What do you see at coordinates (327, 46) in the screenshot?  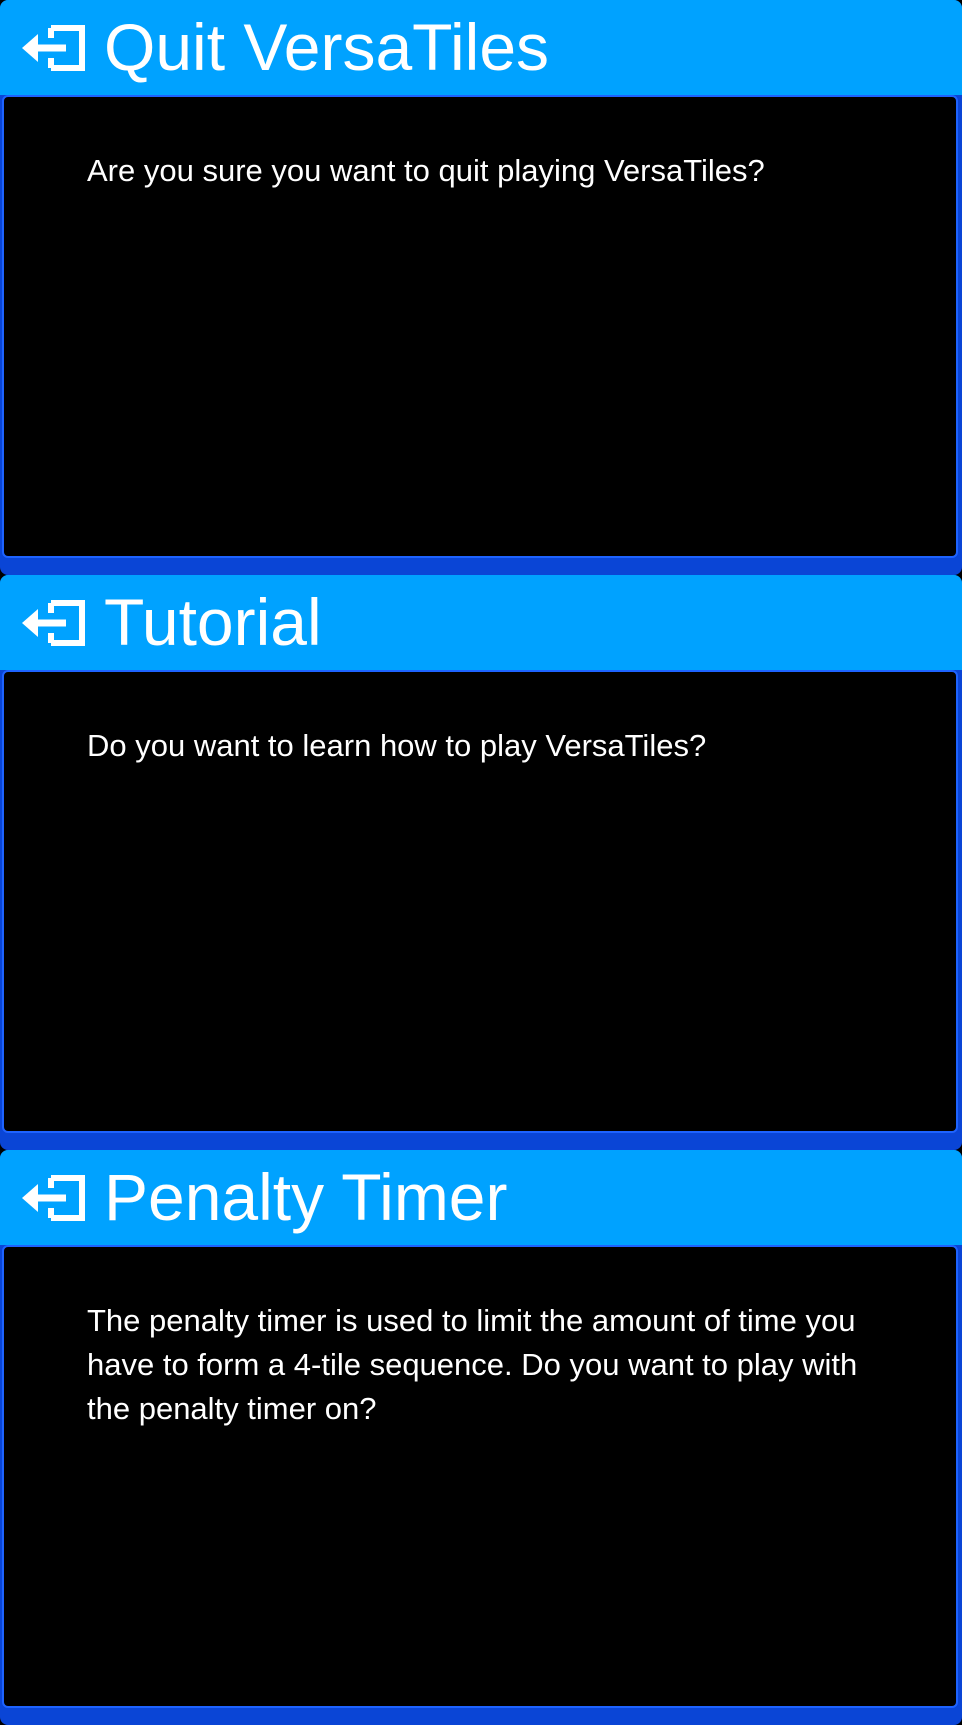 I see `dialog-title: Quit VersaTiles` at bounding box center [327, 46].